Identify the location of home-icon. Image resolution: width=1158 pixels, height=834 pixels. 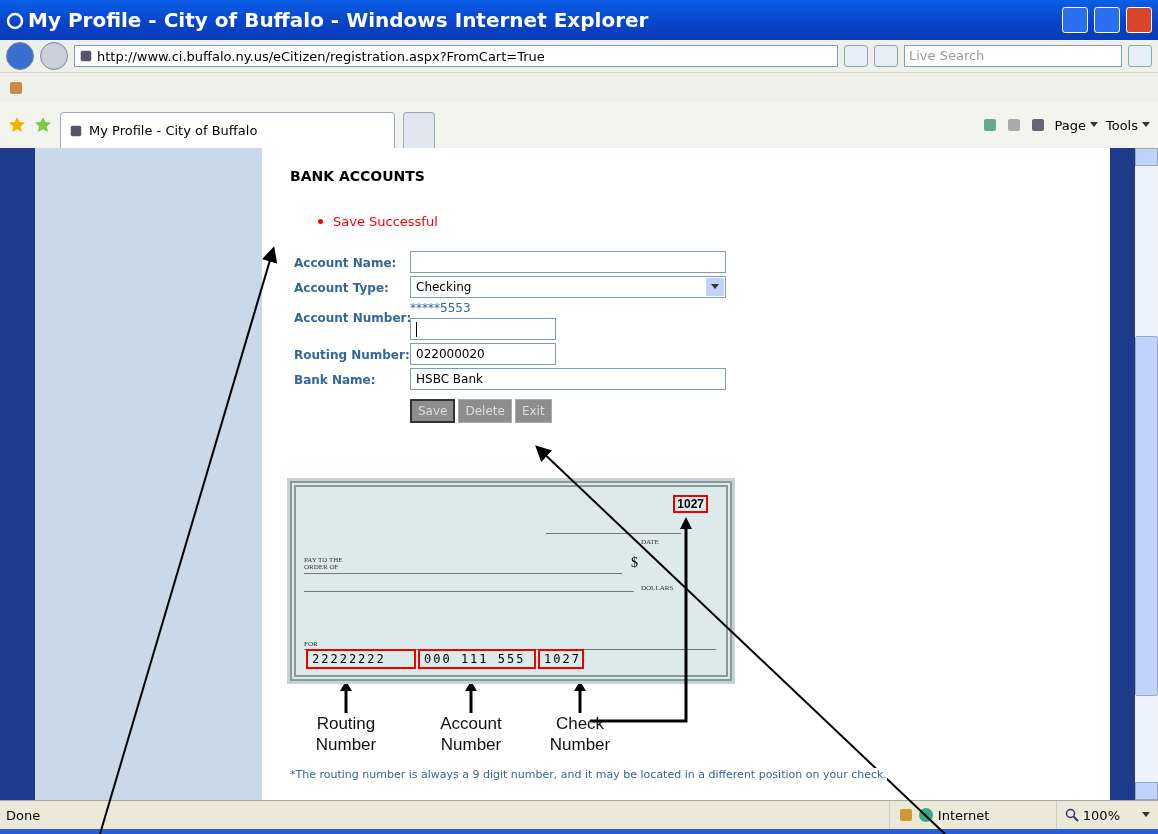
(990, 125).